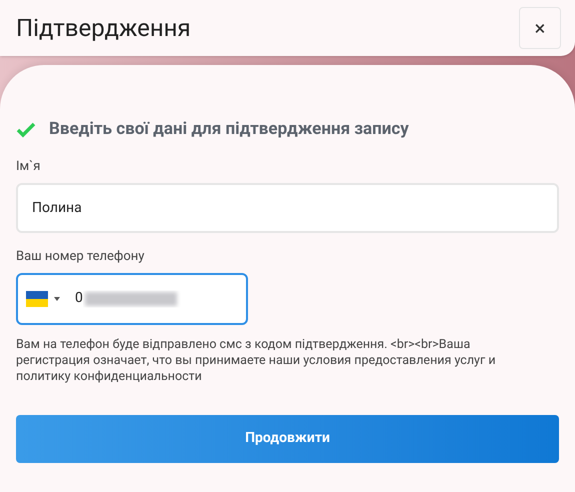  I want to click on form-heading: Введіть свої дані для підтвердження запису, so click(229, 129).